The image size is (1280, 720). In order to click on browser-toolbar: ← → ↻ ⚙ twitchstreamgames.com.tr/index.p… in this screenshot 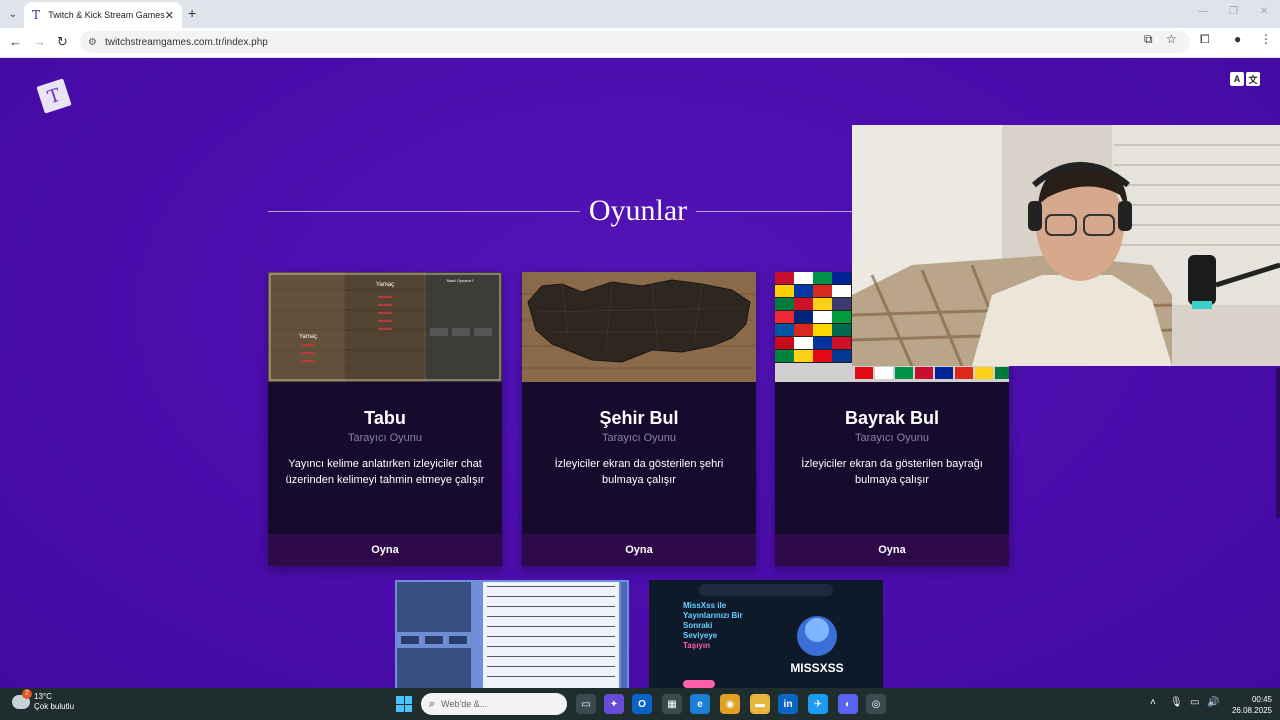, I will do `click(640, 43)`.